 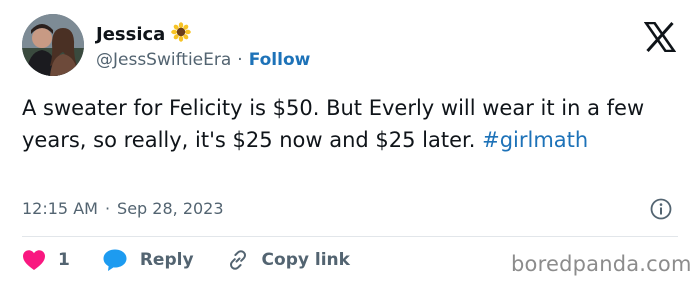 I want to click on action-bar: 1 Reply Copy link, so click(x=186, y=260).